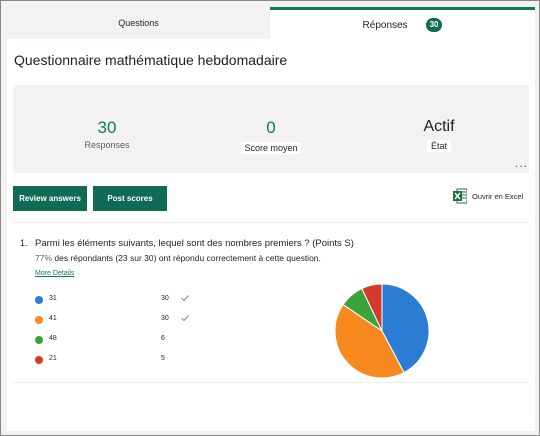  Describe the element at coordinates (53, 318) in the screenshot. I see `legend-label: 41` at that location.